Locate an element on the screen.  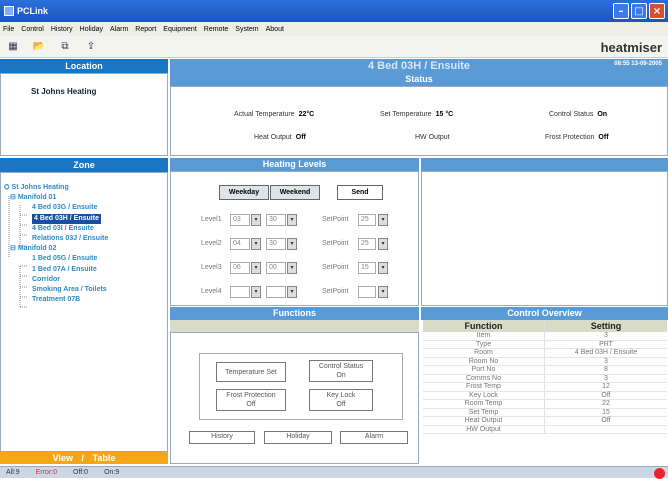
level4-minute is located at coordinates (276, 292).